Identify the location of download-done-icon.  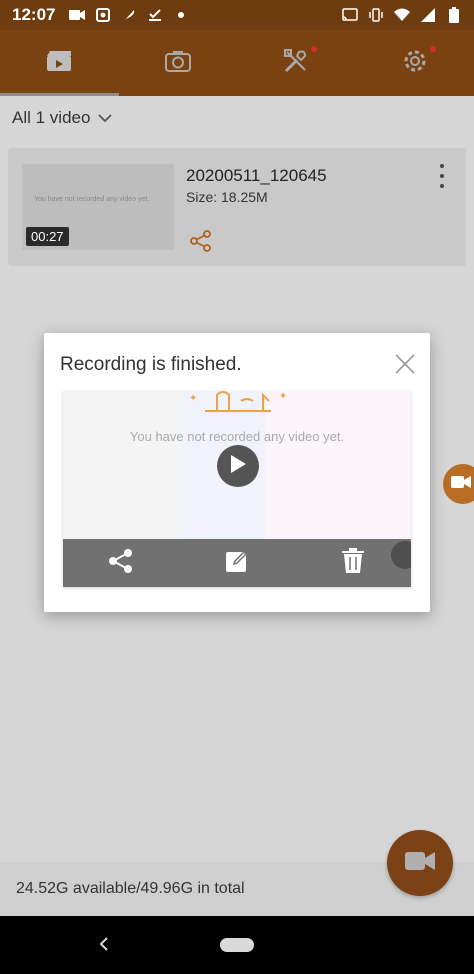
(155, 15).